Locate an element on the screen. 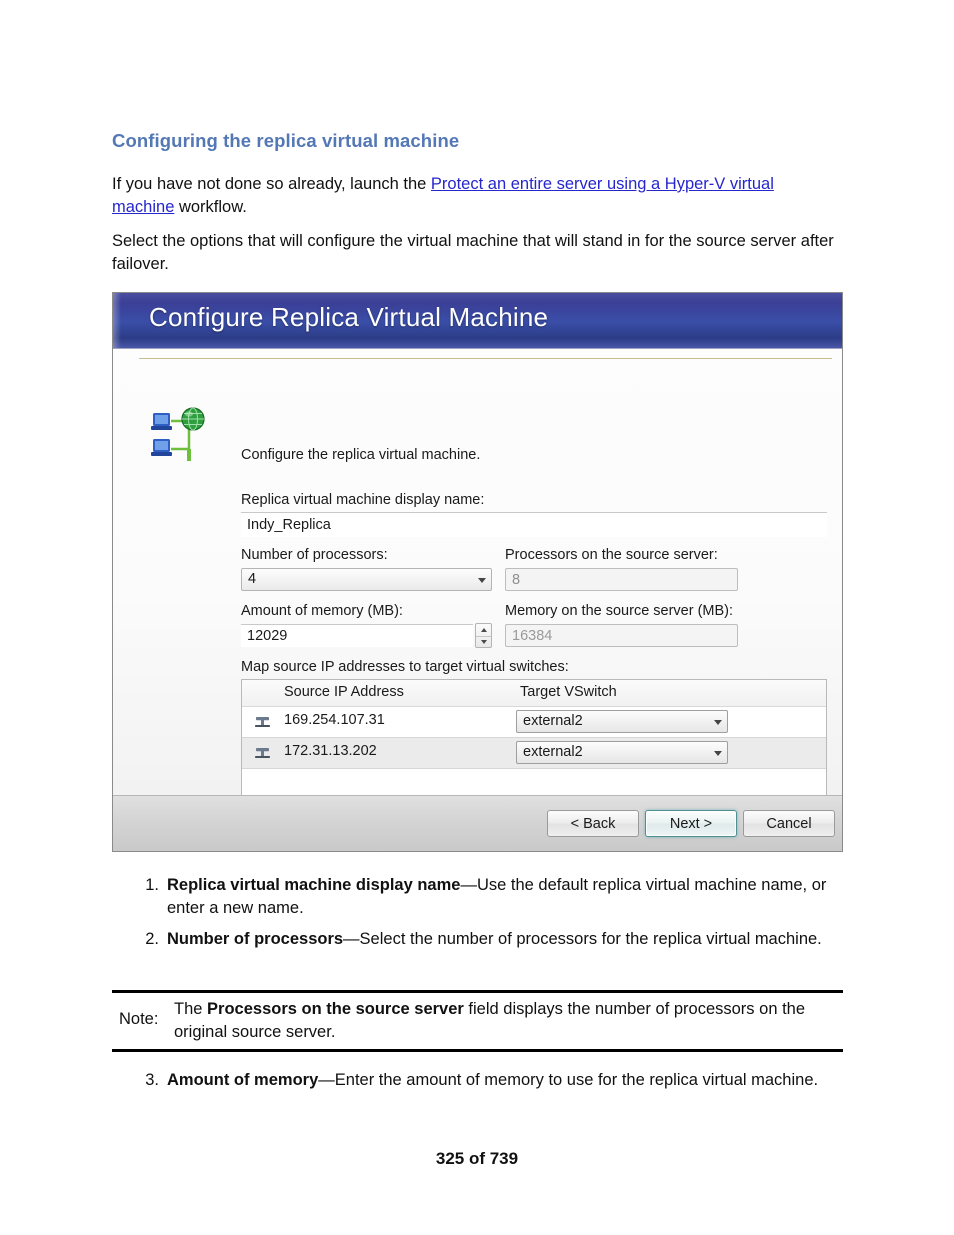 The image size is (954, 1235). page-number-footer: 325 of 739 is located at coordinates (477, 1158).